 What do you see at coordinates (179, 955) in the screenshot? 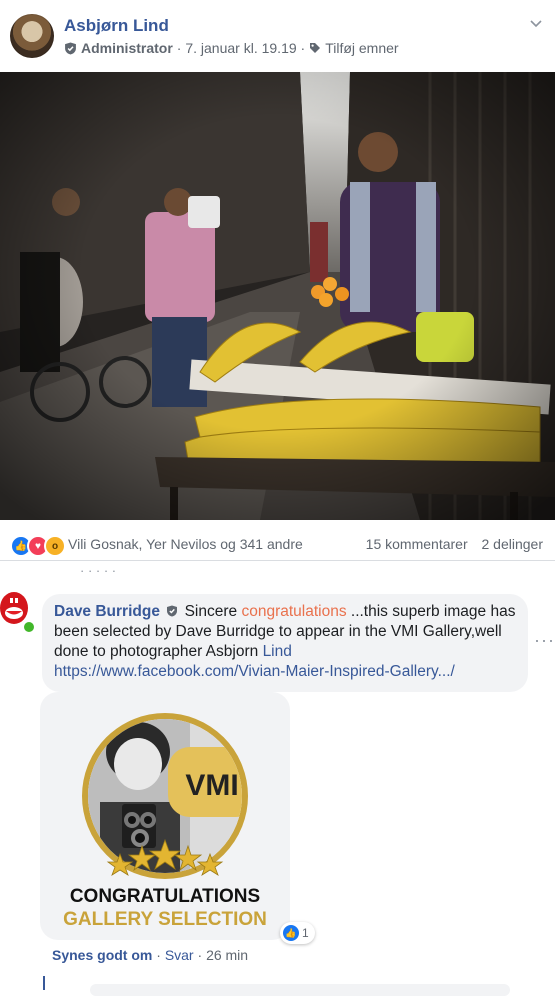
I see `comment-reply-button: Svar` at bounding box center [179, 955].